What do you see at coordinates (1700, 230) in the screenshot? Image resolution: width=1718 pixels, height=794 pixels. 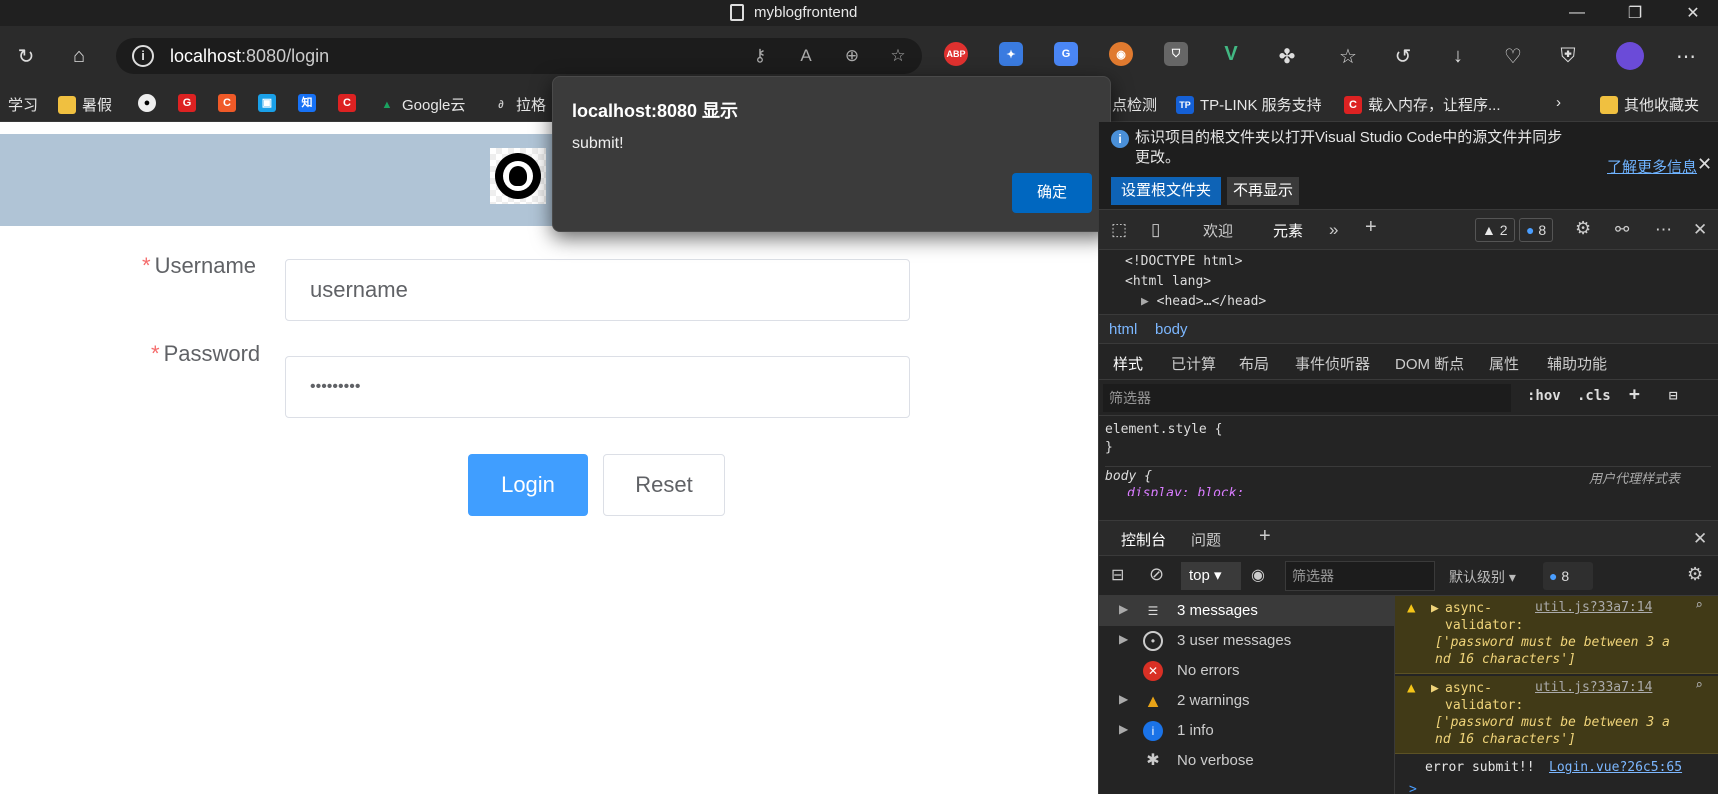 I see `close-devtools-icon: ✕` at bounding box center [1700, 230].